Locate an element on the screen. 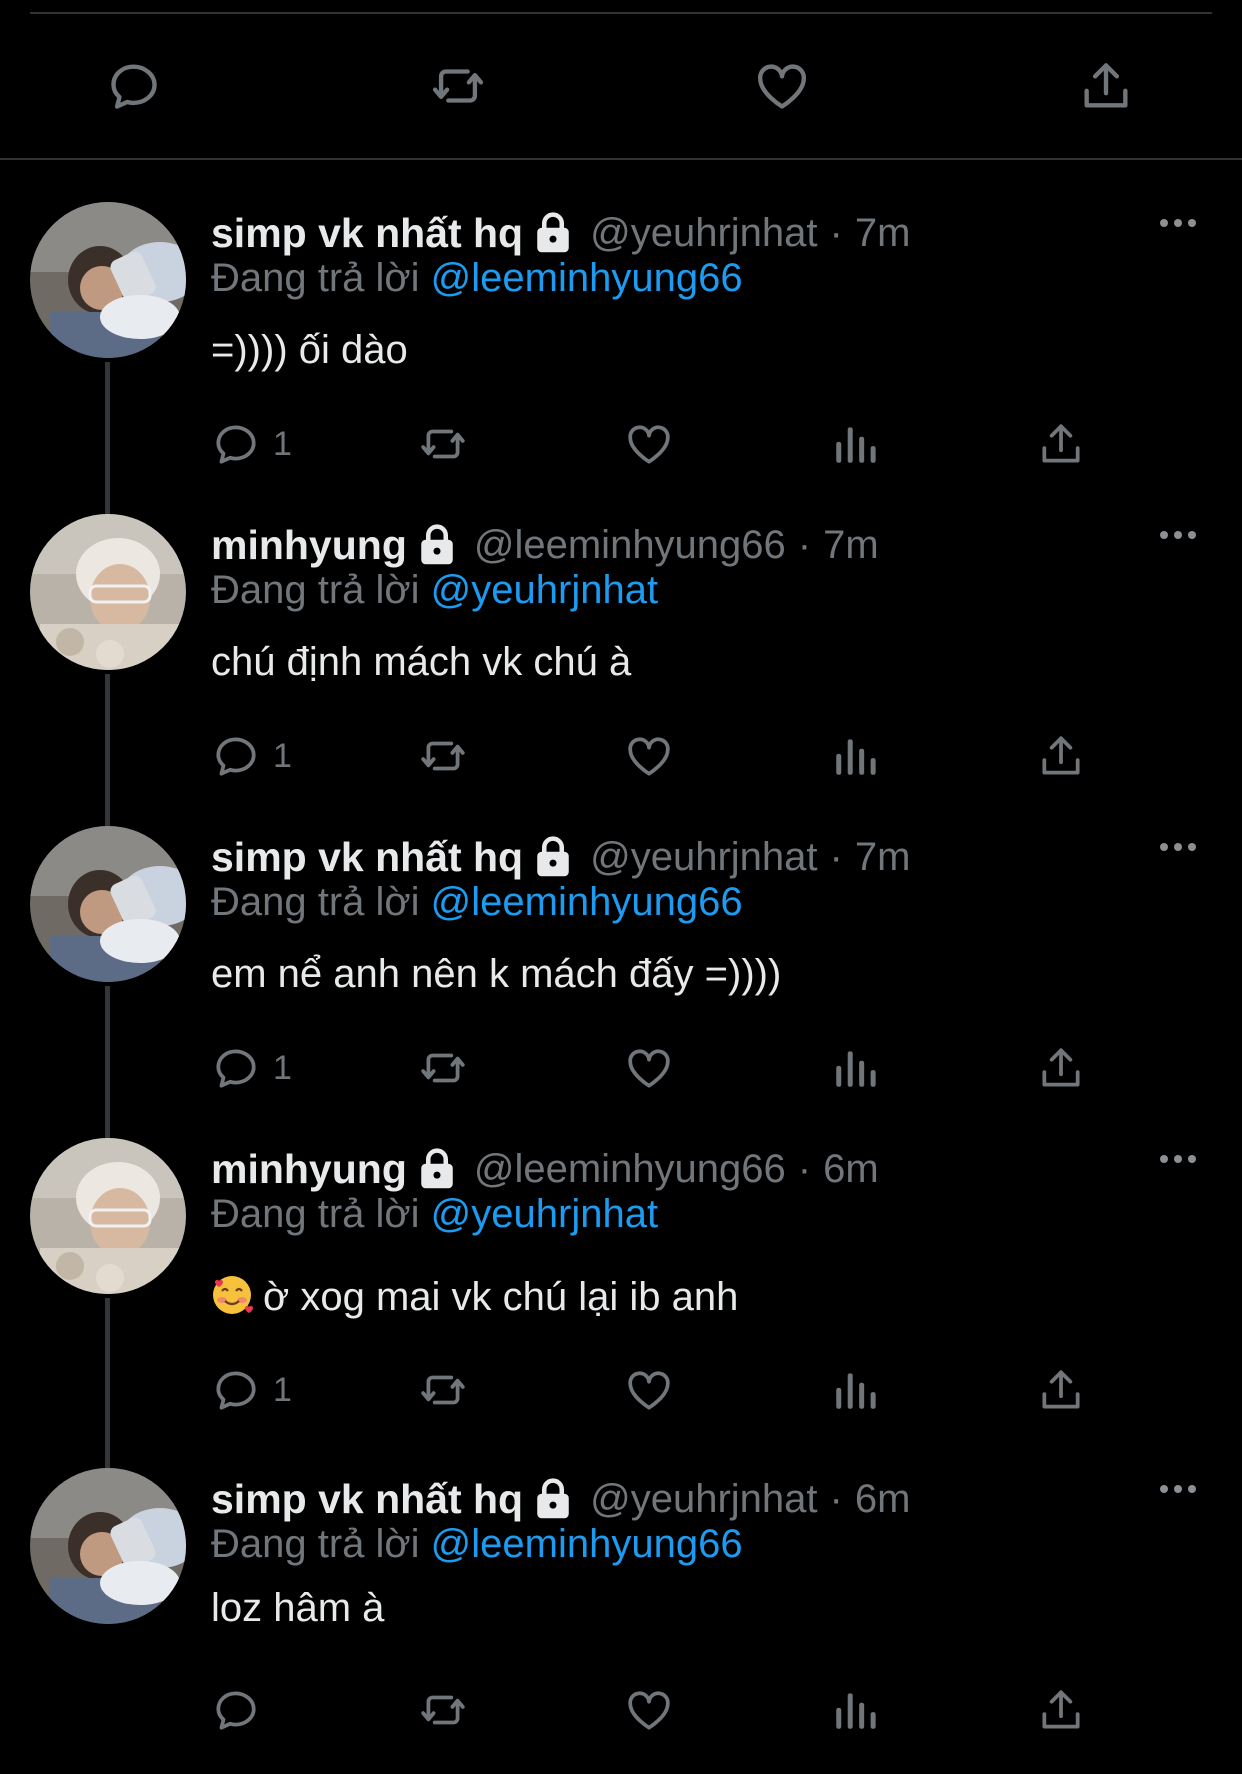  heart-icon is located at coordinates (782, 86).